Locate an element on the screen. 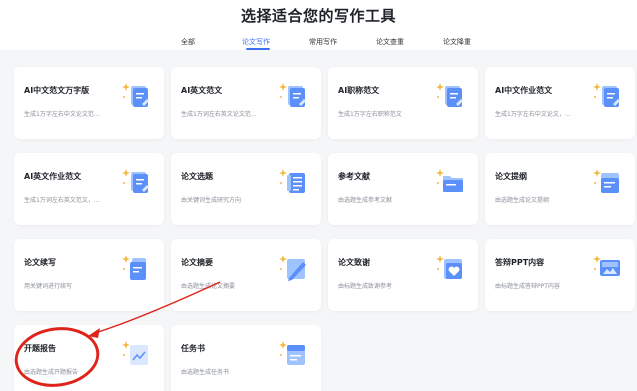  card-description: 生成1万字左右职称范文 is located at coordinates (370, 114).